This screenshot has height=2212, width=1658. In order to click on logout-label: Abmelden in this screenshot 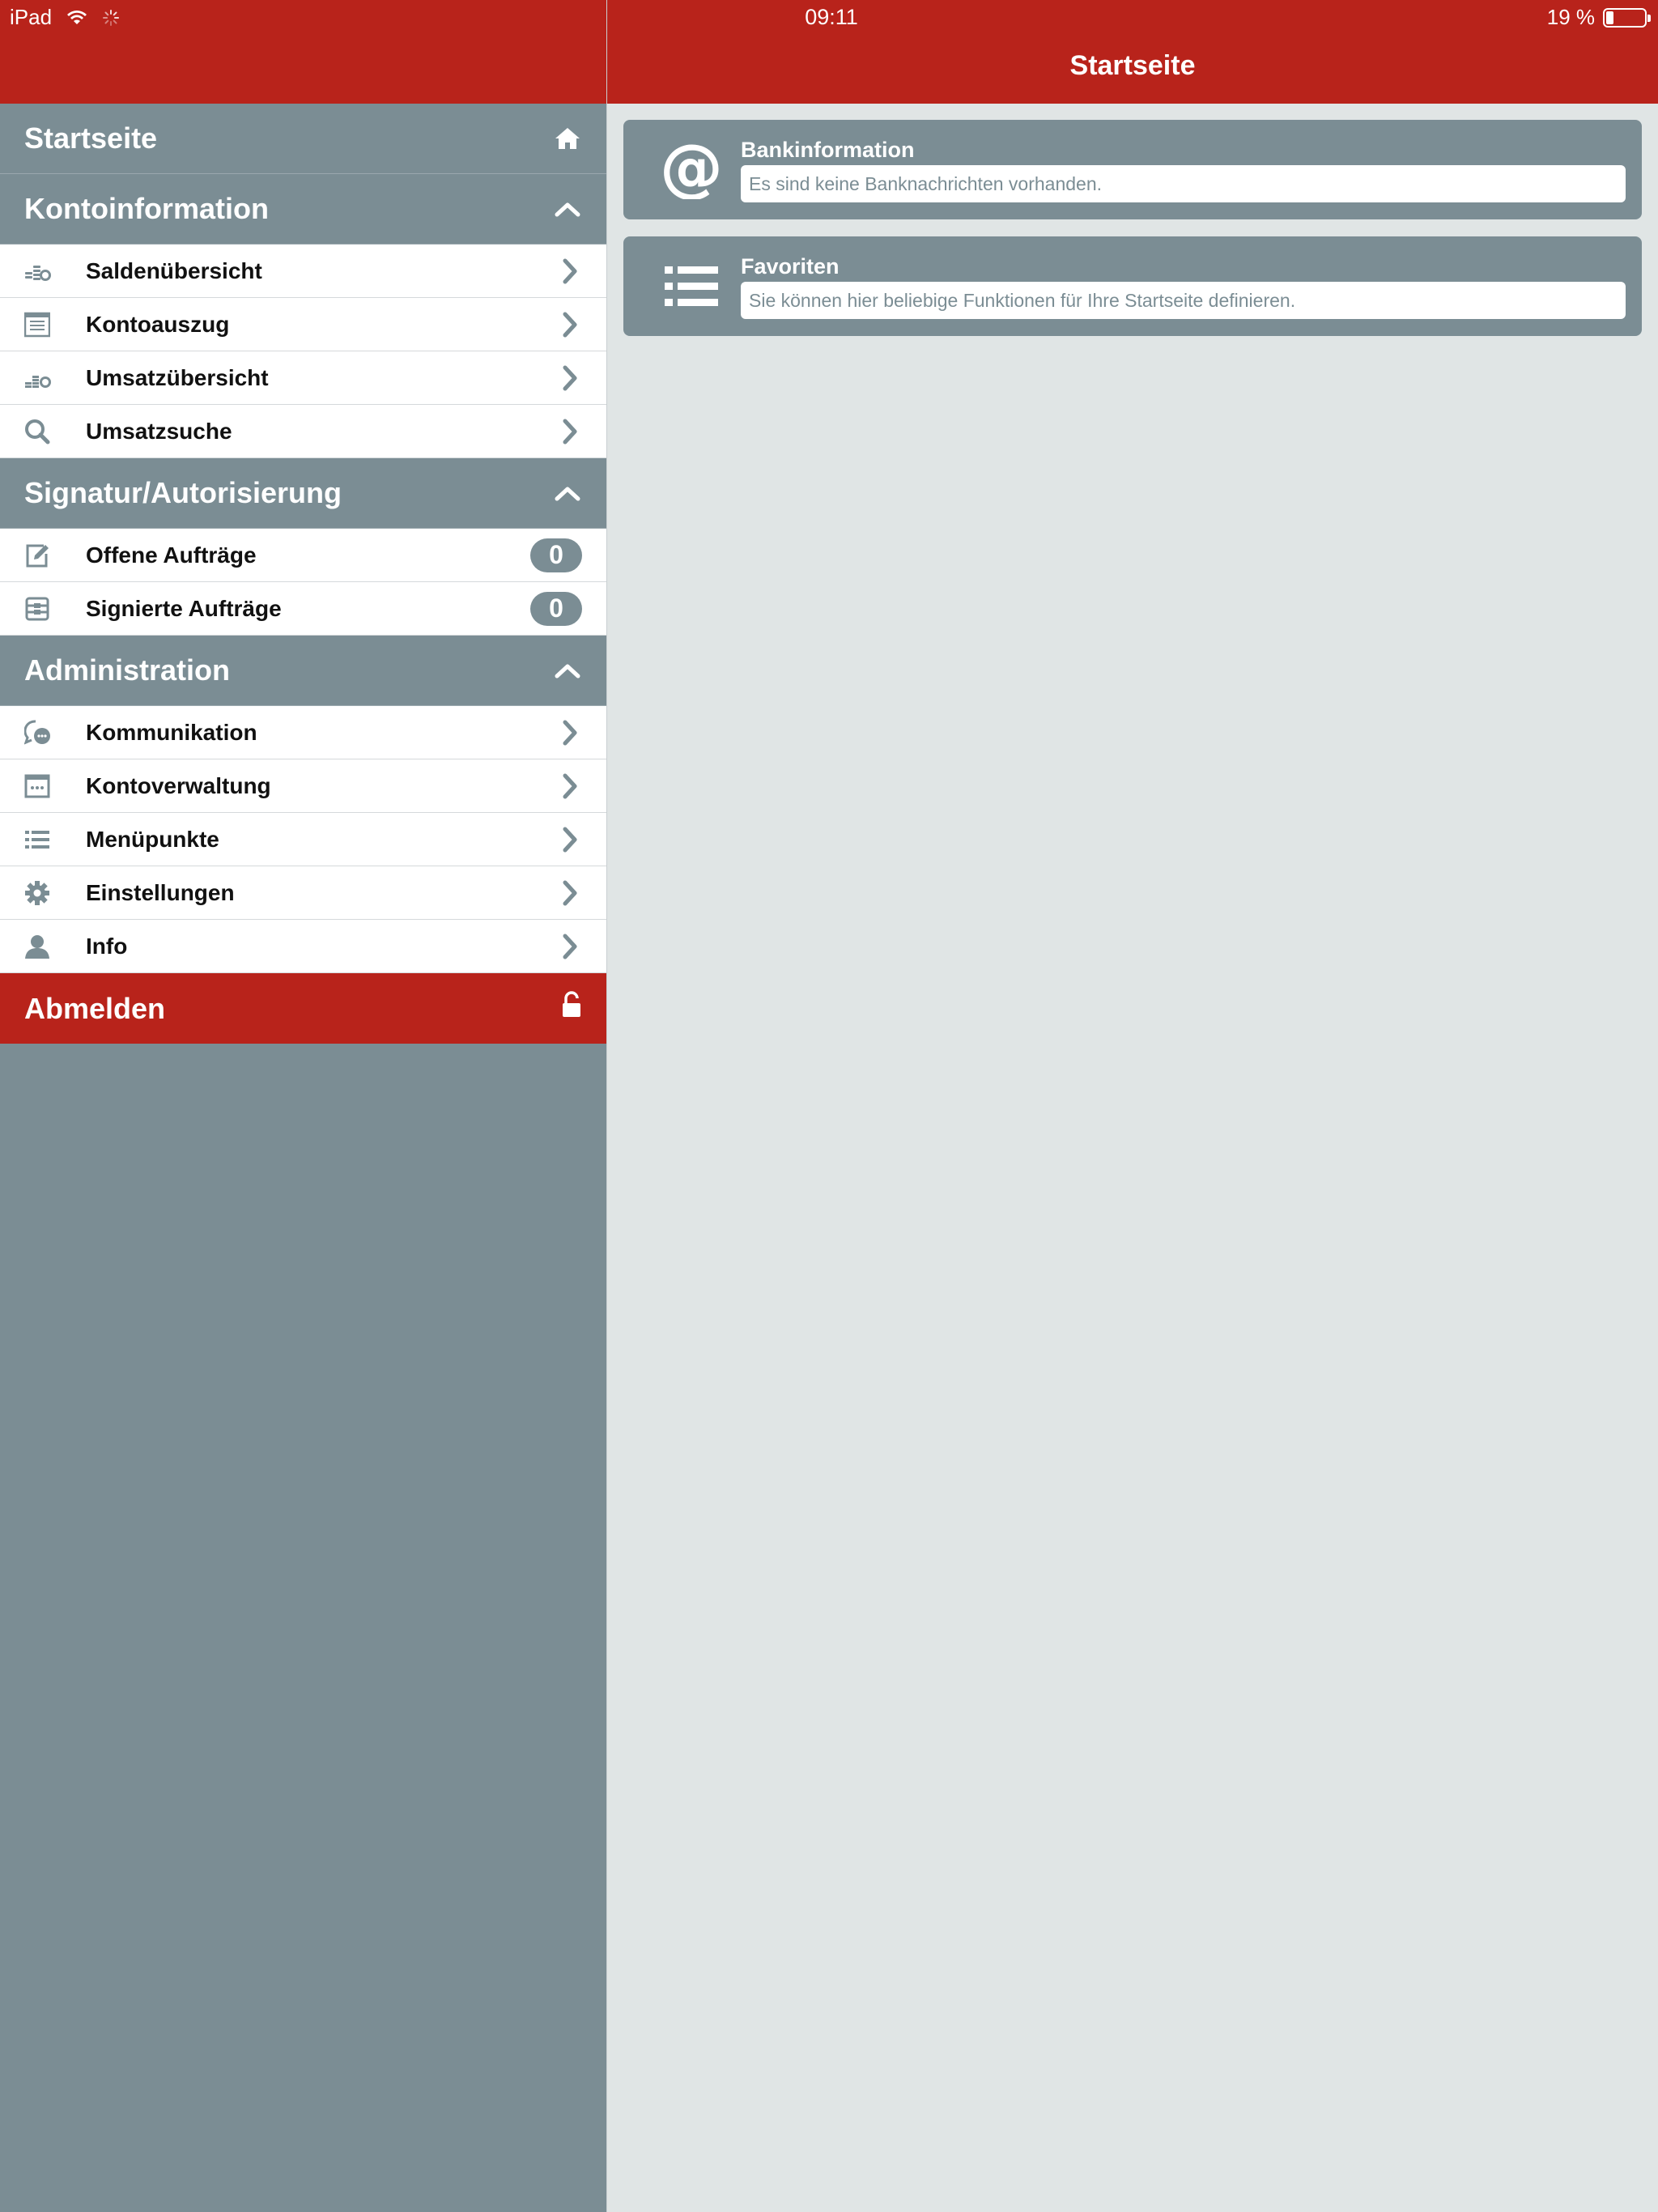, I will do `click(95, 1008)`.